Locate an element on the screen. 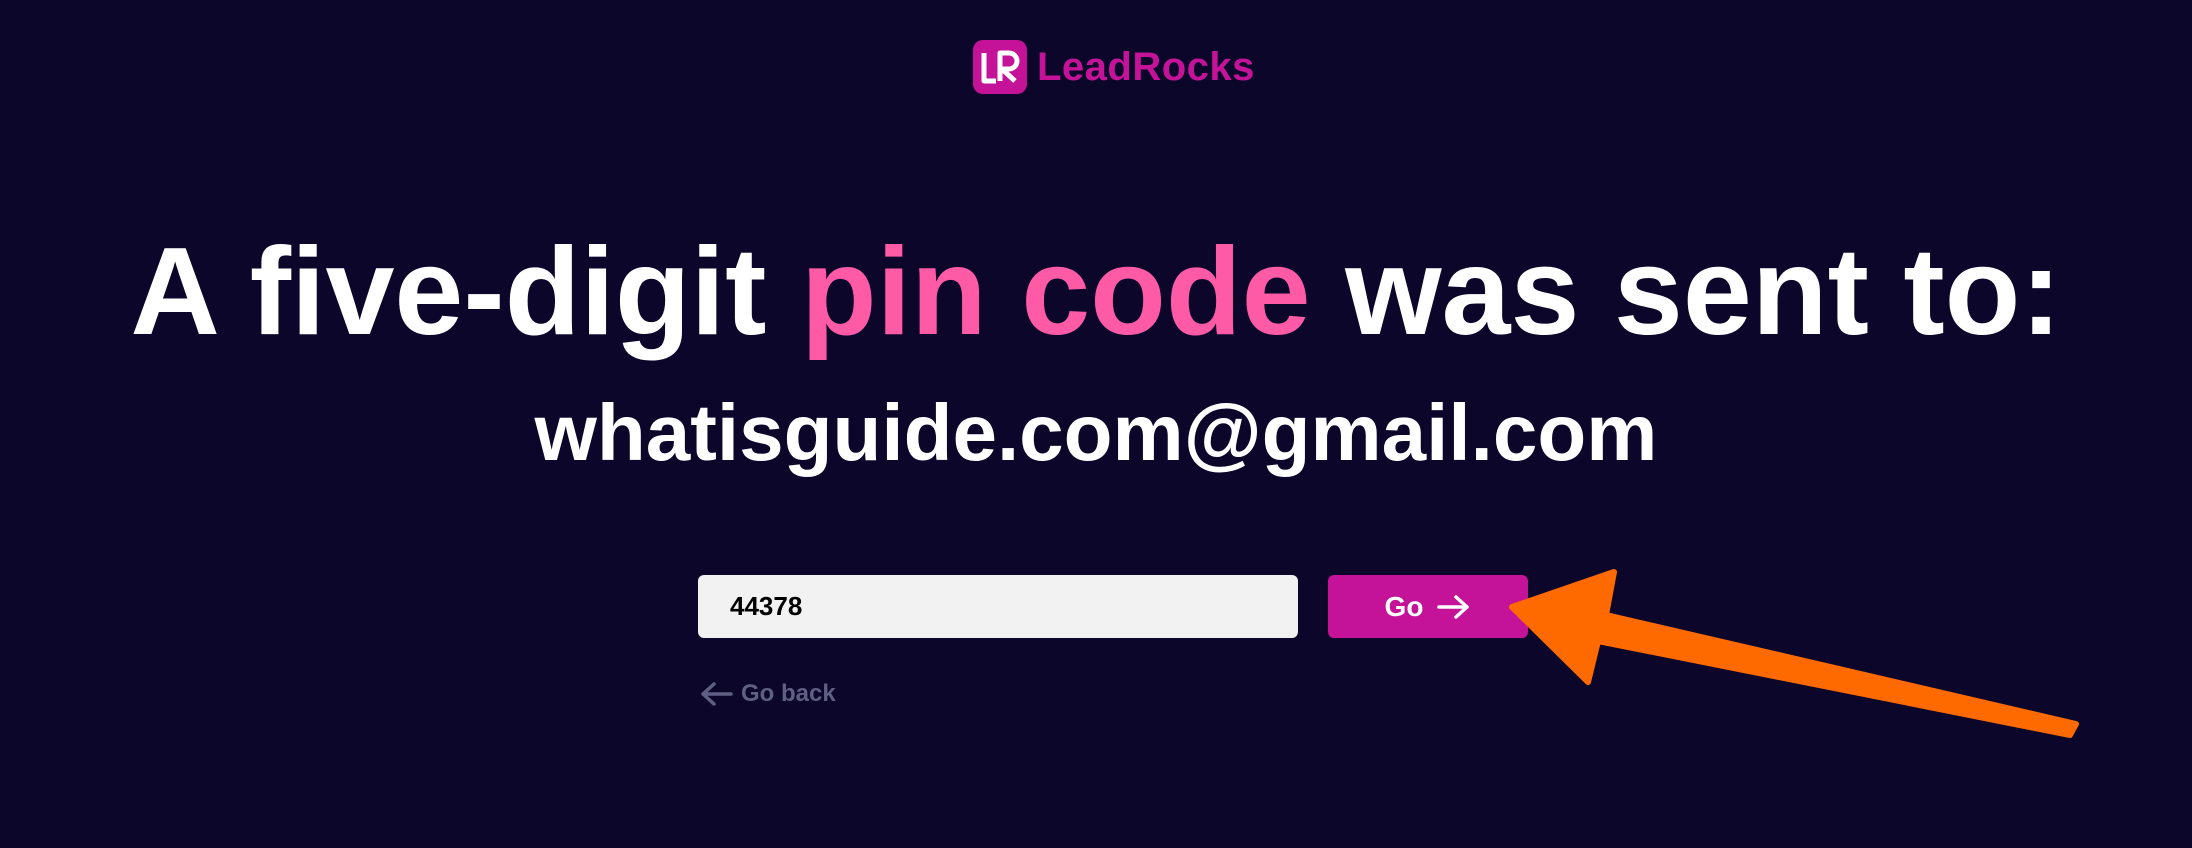  arrow-left-icon is located at coordinates (717, 694).